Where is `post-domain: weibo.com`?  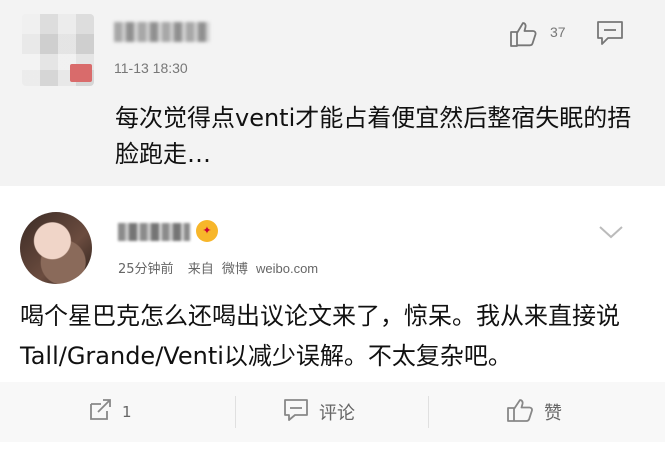
post-domain: weibo.com is located at coordinates (287, 268).